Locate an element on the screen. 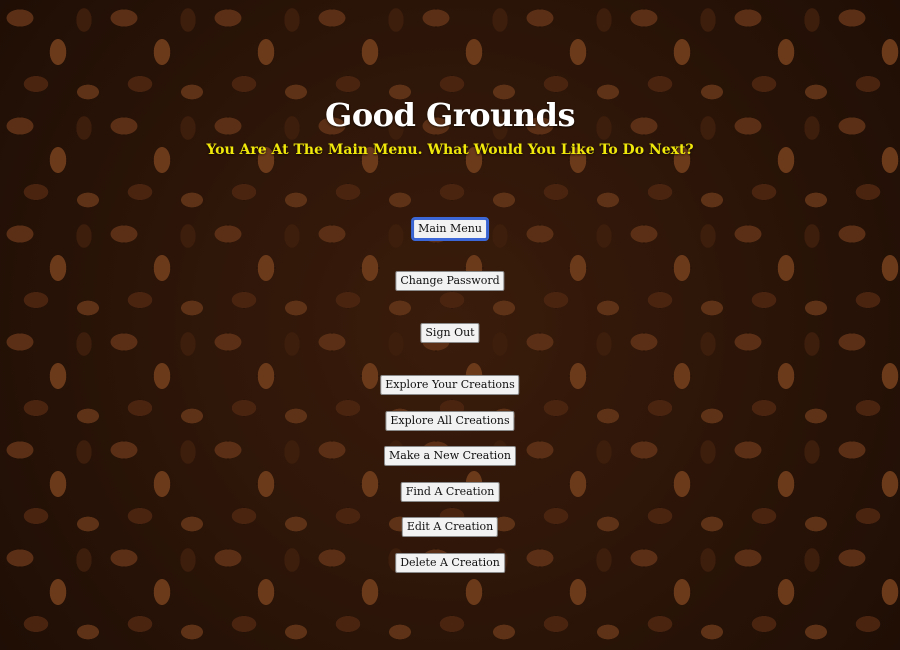 This screenshot has width=900, height=650. explore-all-creations-button: Explore All Creations is located at coordinates (450, 421).